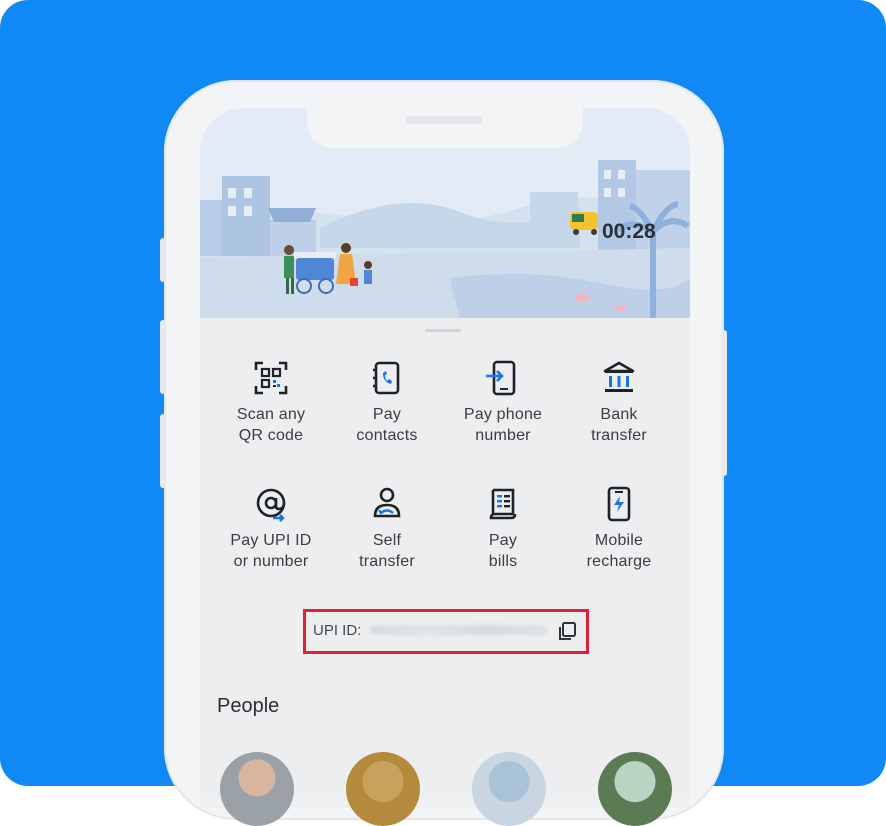 The height and width of the screenshot is (826, 886). What do you see at coordinates (271, 402) in the screenshot?
I see `scan-qr-button: Scan any QR code` at bounding box center [271, 402].